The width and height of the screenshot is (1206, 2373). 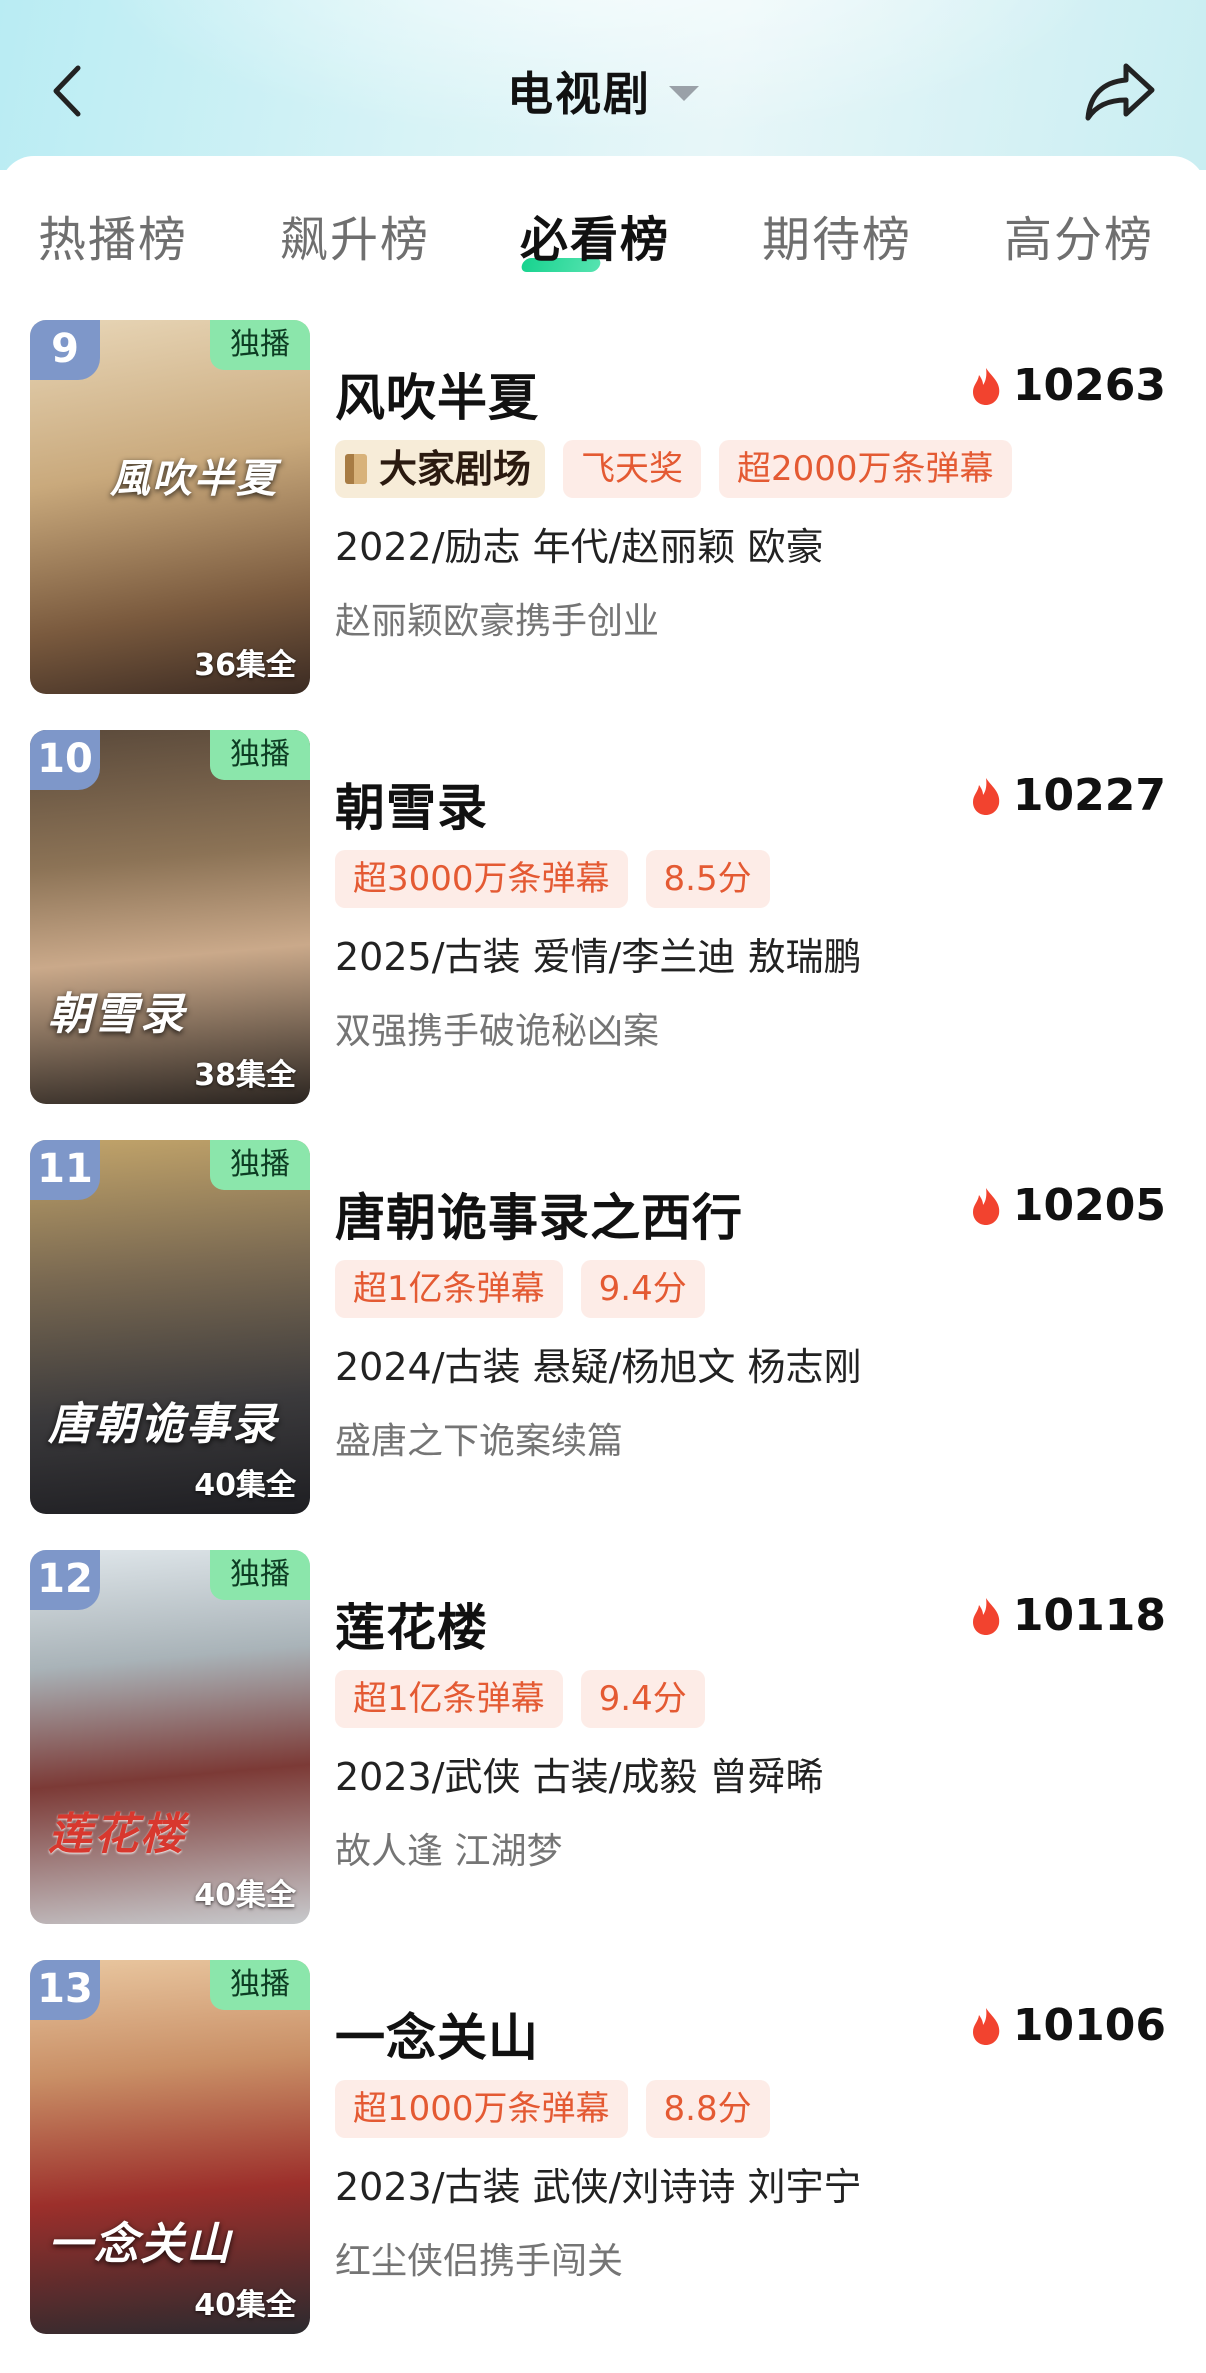 I want to click on show-description: 盛唐之下诡案续篇, so click(x=479, y=1441).